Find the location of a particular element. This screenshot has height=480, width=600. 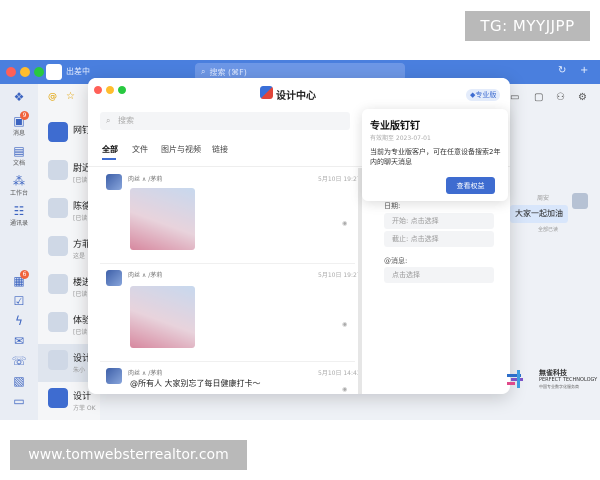

nav-item-phone: ☏ is located at coordinates (19, 361).